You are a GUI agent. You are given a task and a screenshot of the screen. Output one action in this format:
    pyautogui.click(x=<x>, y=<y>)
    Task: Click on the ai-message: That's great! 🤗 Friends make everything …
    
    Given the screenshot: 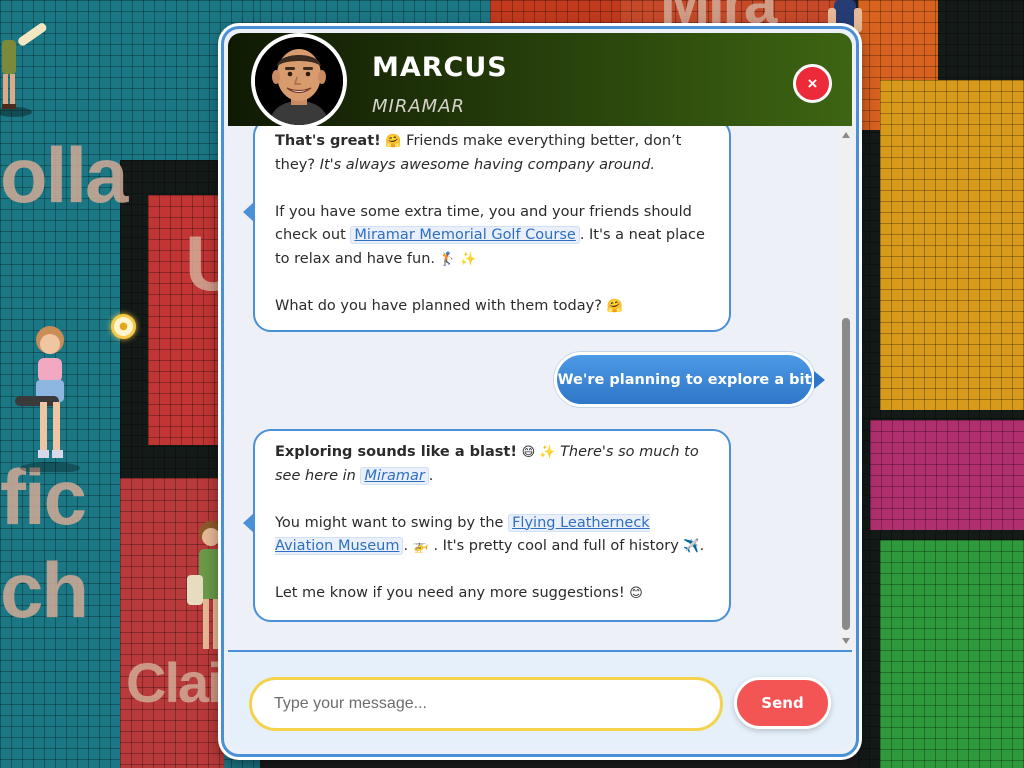 What is the action you would take?
    pyautogui.click(x=487, y=229)
    